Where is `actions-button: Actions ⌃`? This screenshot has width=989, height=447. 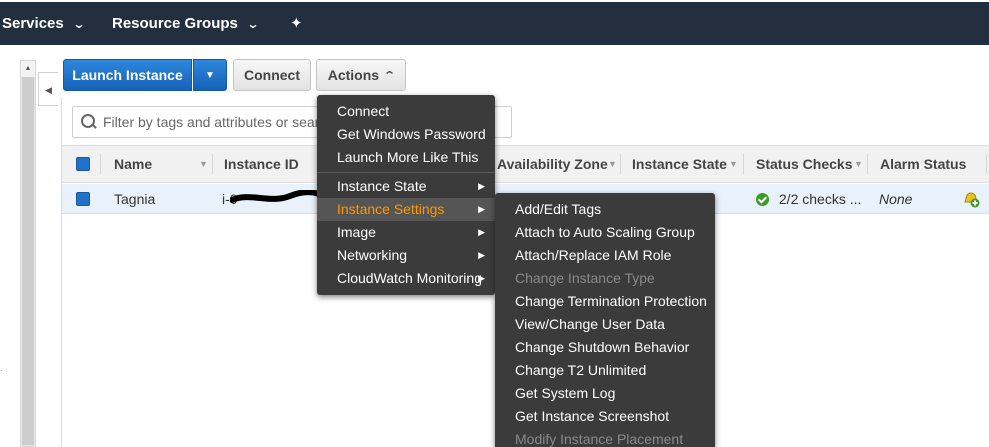
actions-button: Actions ⌃ is located at coordinates (361, 75).